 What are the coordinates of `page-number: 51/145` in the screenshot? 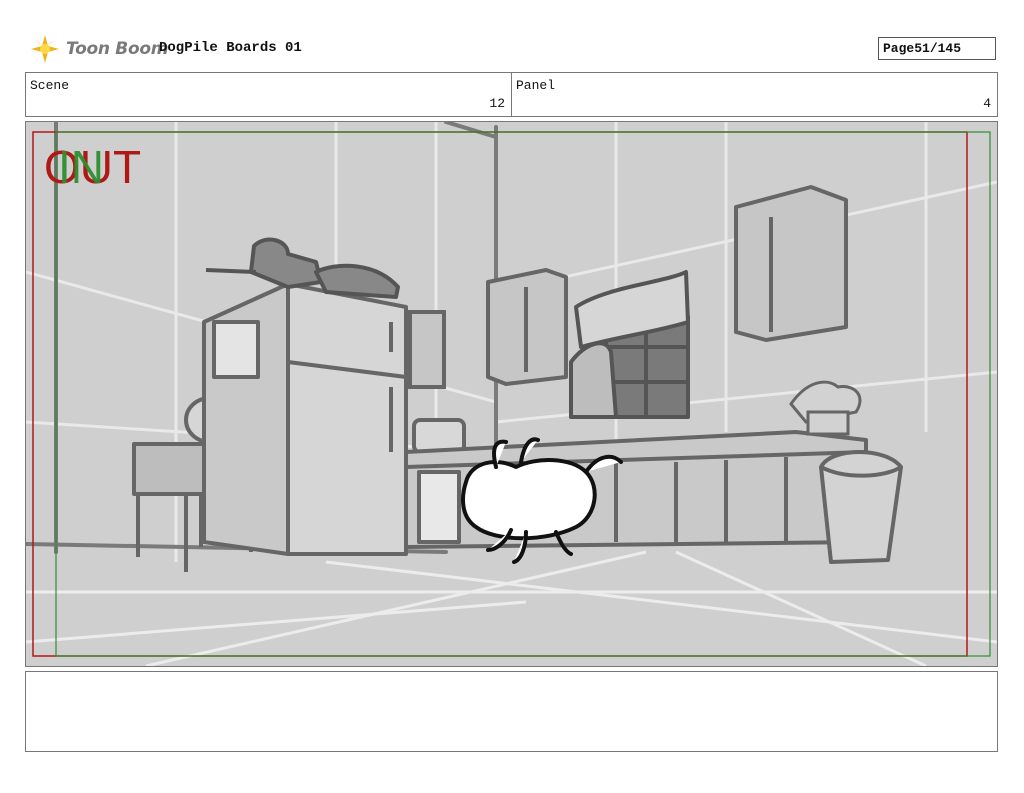 It's located at (938, 48).